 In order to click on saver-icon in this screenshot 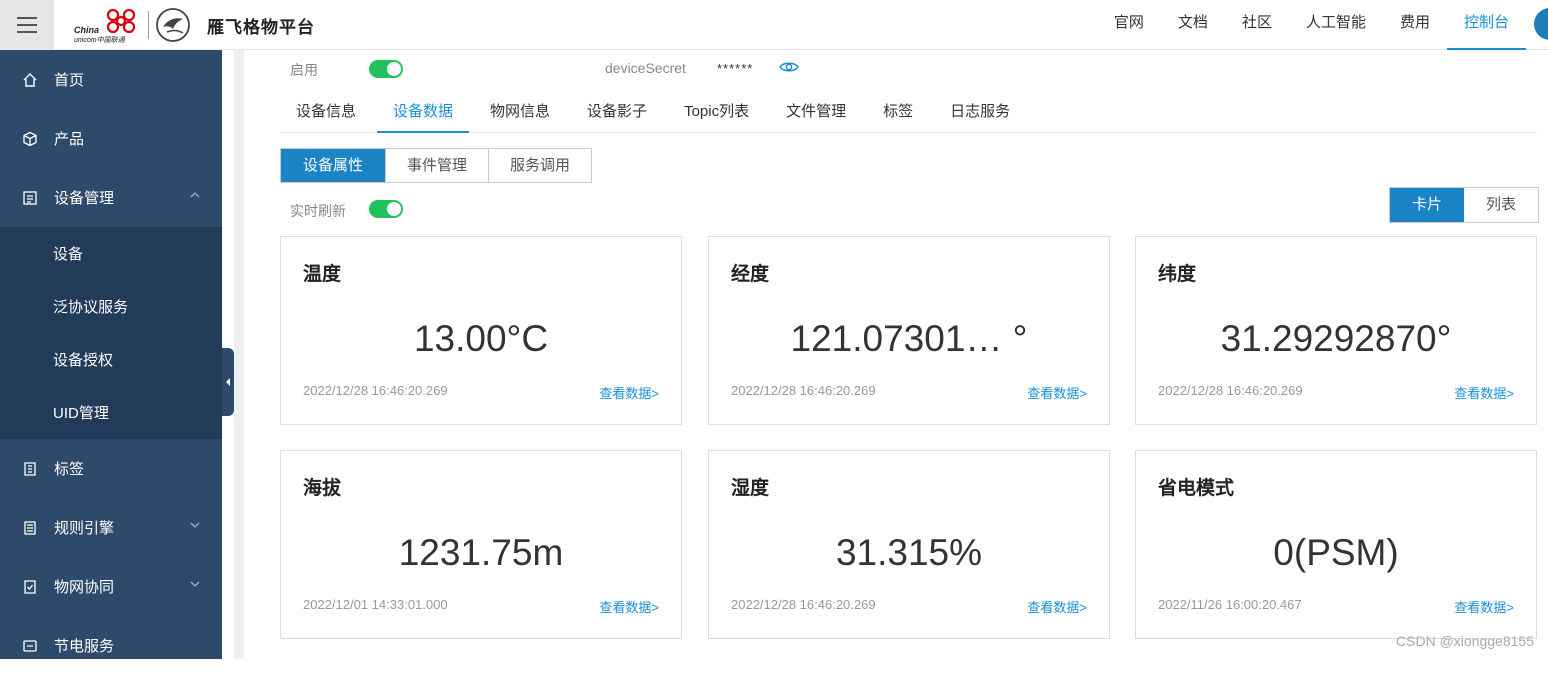, I will do `click(30, 646)`.